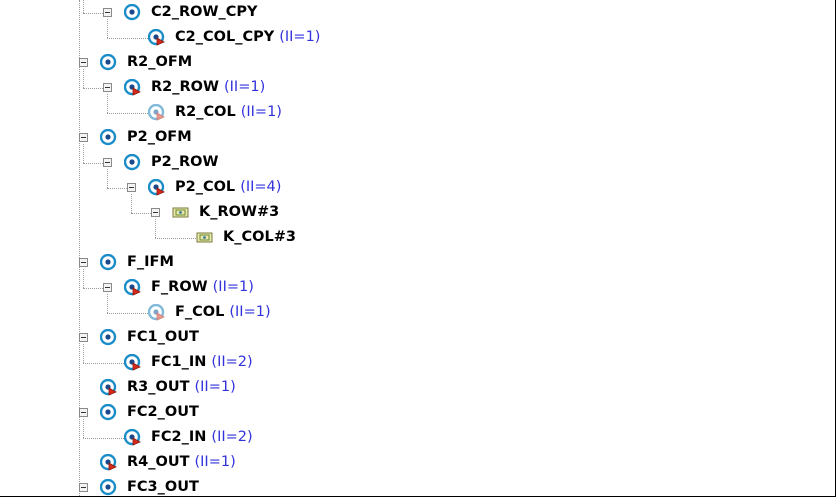 This screenshot has width=836, height=497. Describe the element at coordinates (417, 62) in the screenshot. I see `tree-item: R2_OFM` at that location.